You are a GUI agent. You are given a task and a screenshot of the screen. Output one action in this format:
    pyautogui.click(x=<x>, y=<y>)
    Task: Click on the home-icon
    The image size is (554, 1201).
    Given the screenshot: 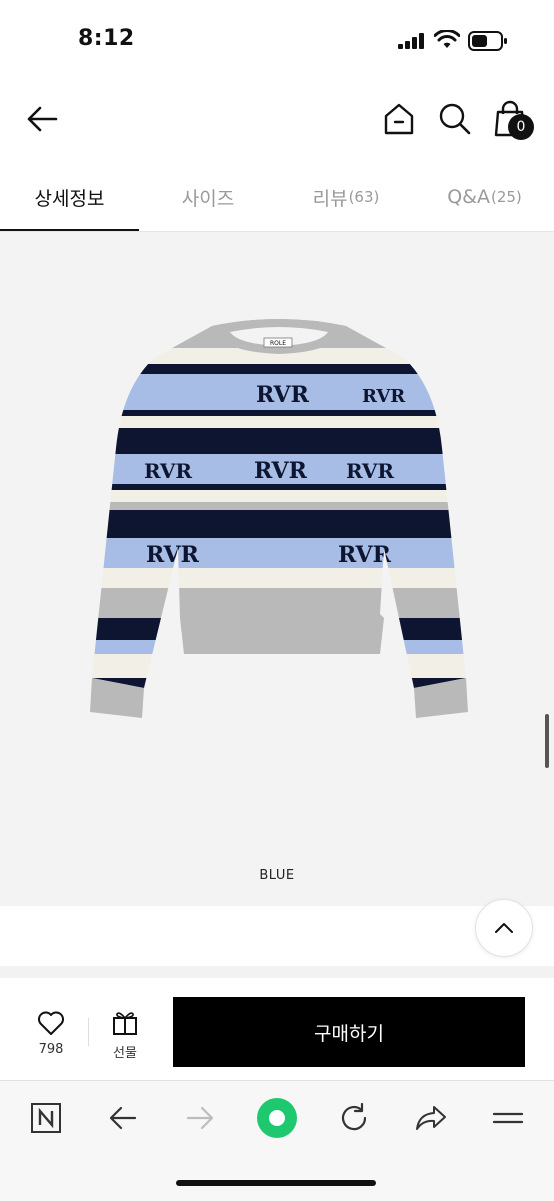 What is the action you would take?
    pyautogui.click(x=399, y=119)
    